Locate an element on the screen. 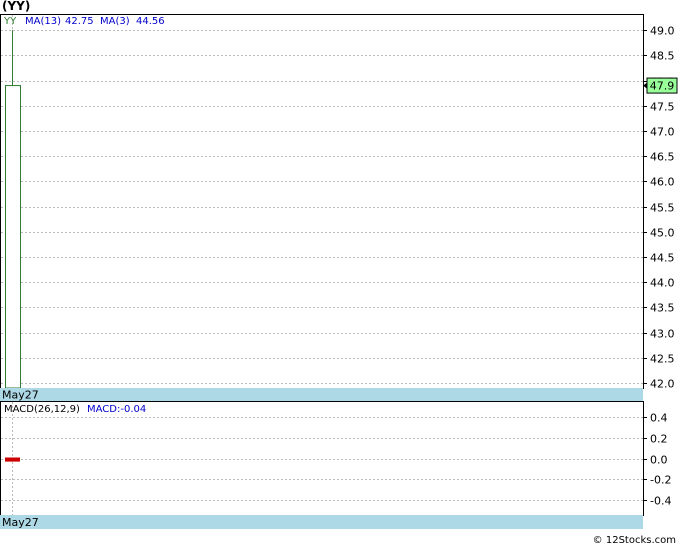  last-price-marker: 47.9 is located at coordinates (662, 85).